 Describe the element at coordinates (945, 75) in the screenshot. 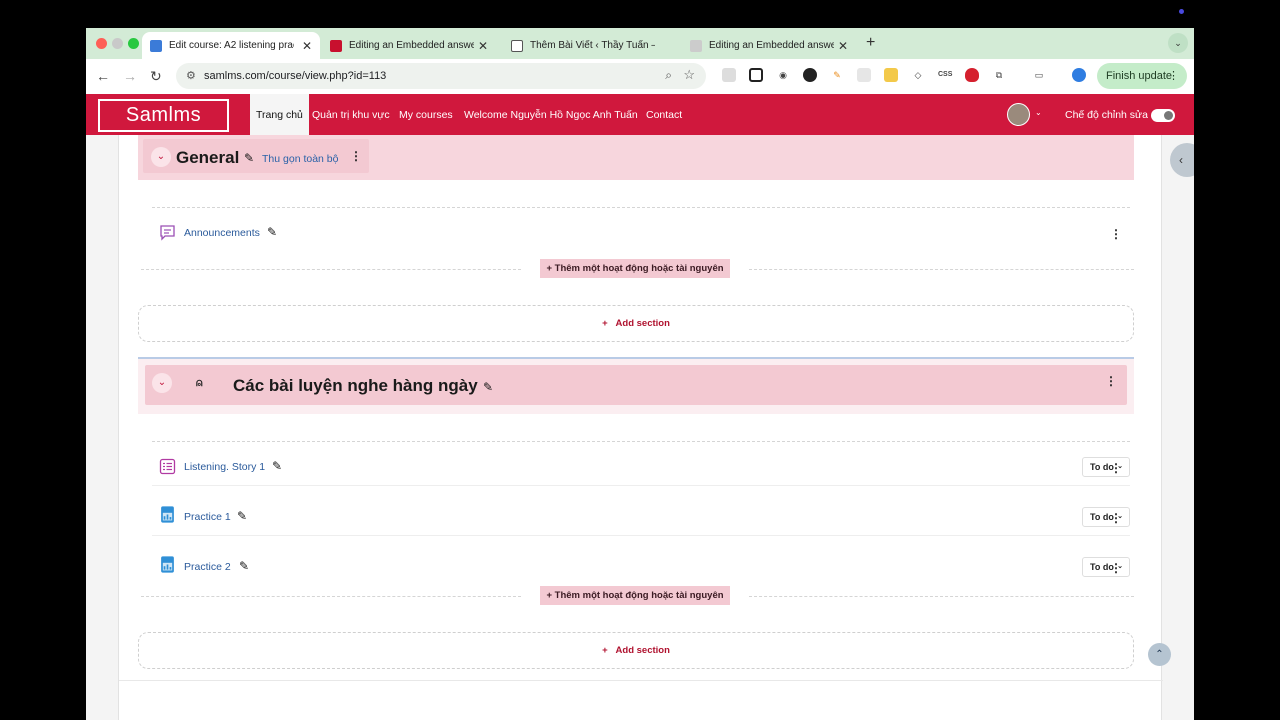

I see `css-extension-icon: CSS` at that location.